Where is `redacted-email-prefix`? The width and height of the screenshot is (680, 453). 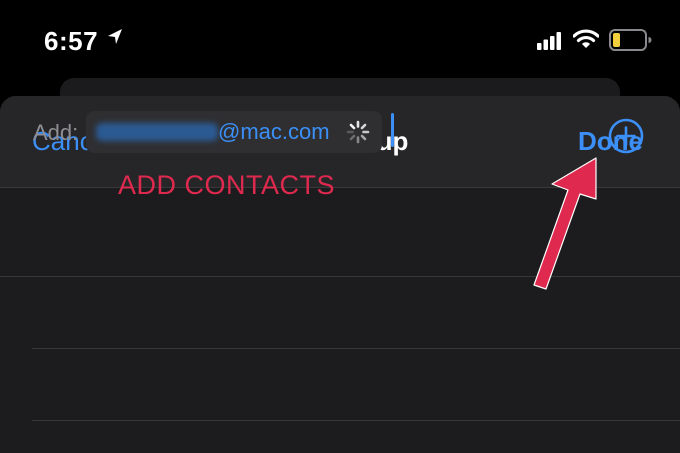
redacted-email-prefix is located at coordinates (157, 132).